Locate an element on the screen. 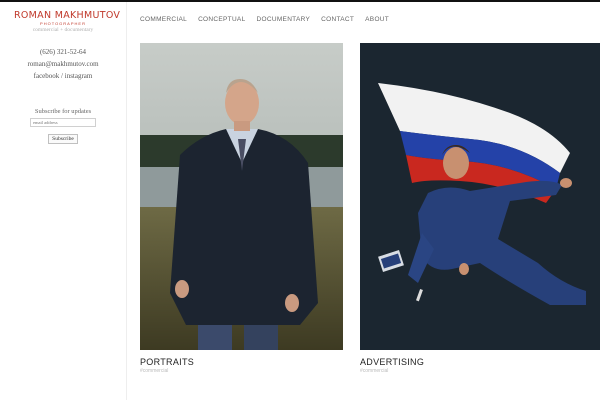 This screenshot has height=400, width=600. tile-title-portraits: PORTRAITS is located at coordinates (241, 362).